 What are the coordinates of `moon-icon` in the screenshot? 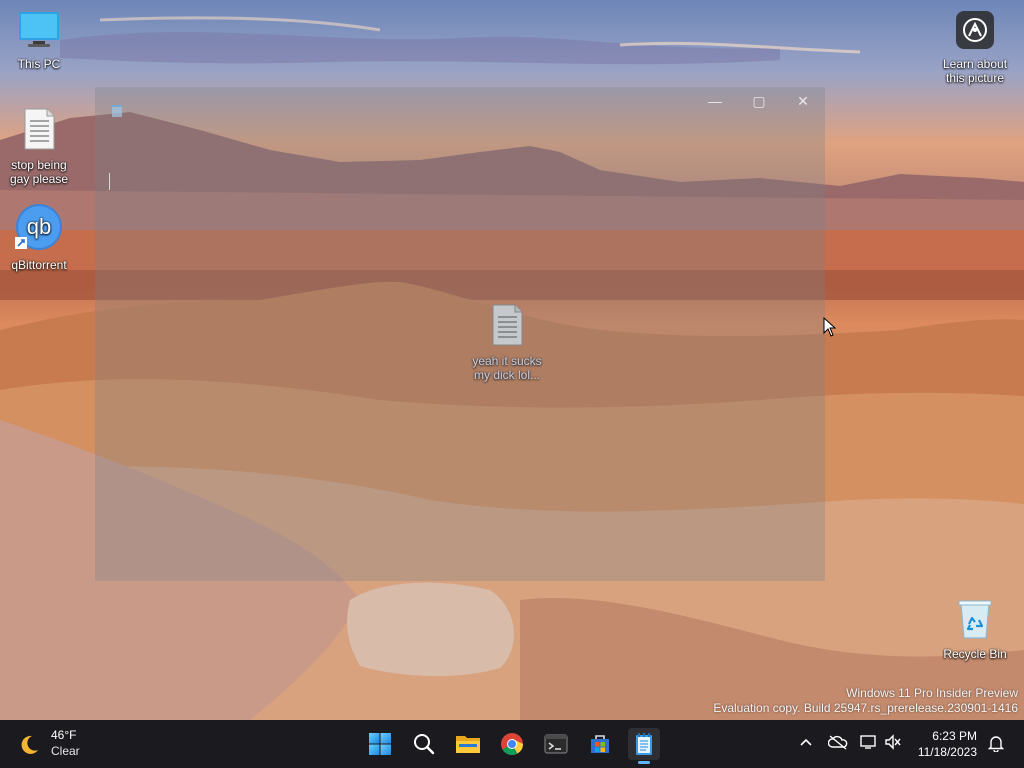 It's located at (29, 747).